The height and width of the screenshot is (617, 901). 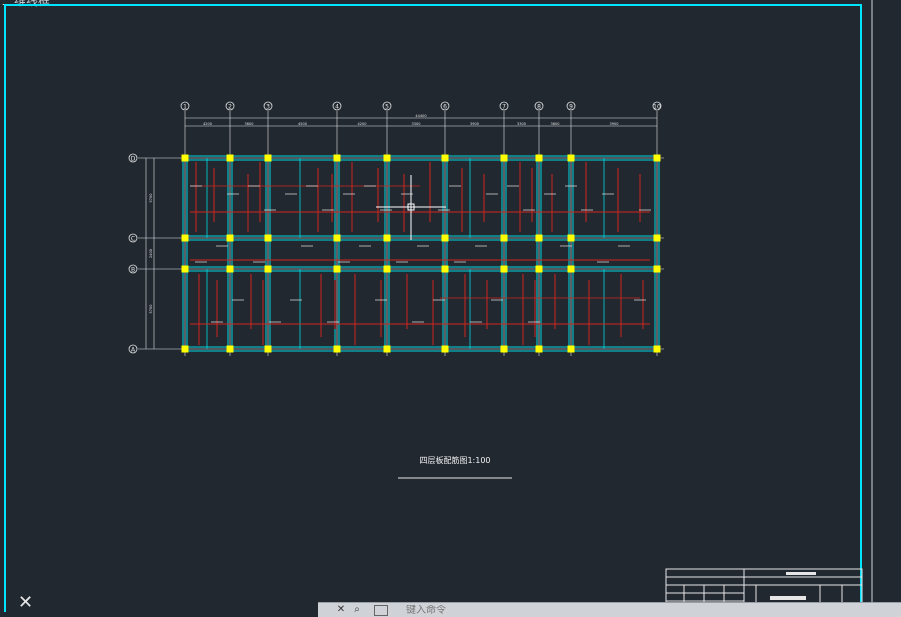 I want to click on grid-bubble-label: D, so click(x=133, y=158).